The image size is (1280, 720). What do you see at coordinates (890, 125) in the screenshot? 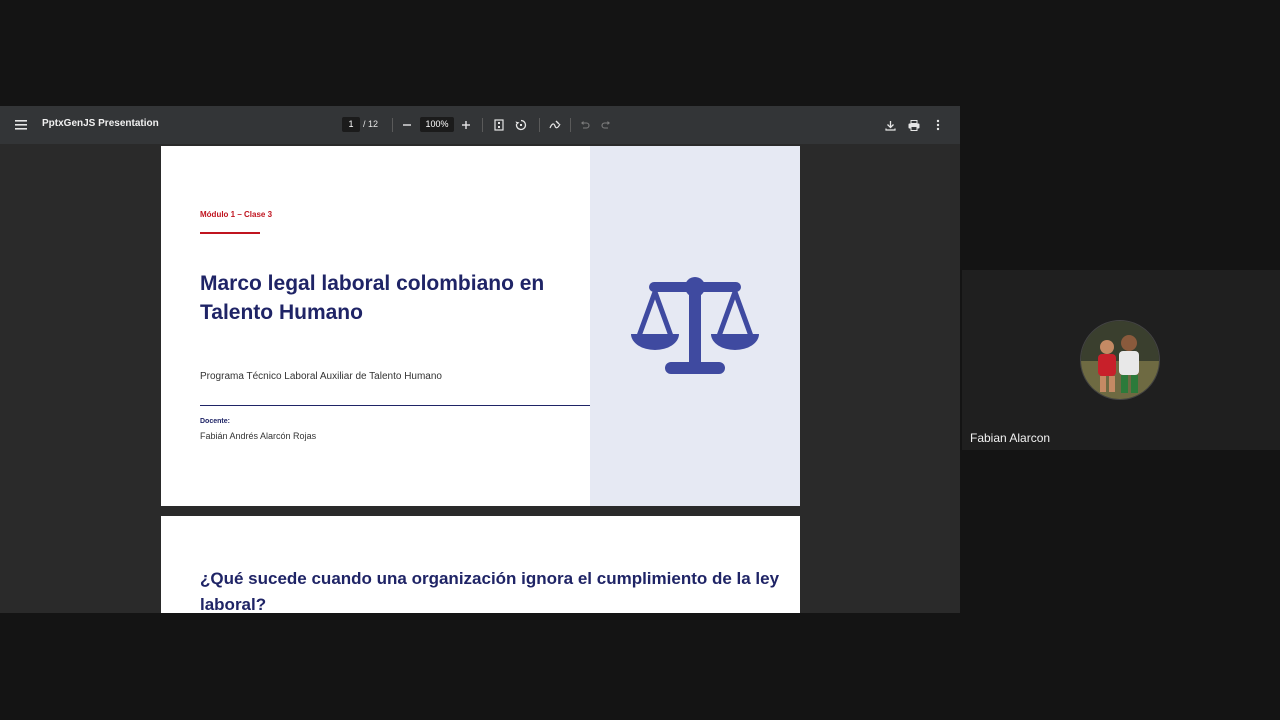
I see `download-icon` at bounding box center [890, 125].